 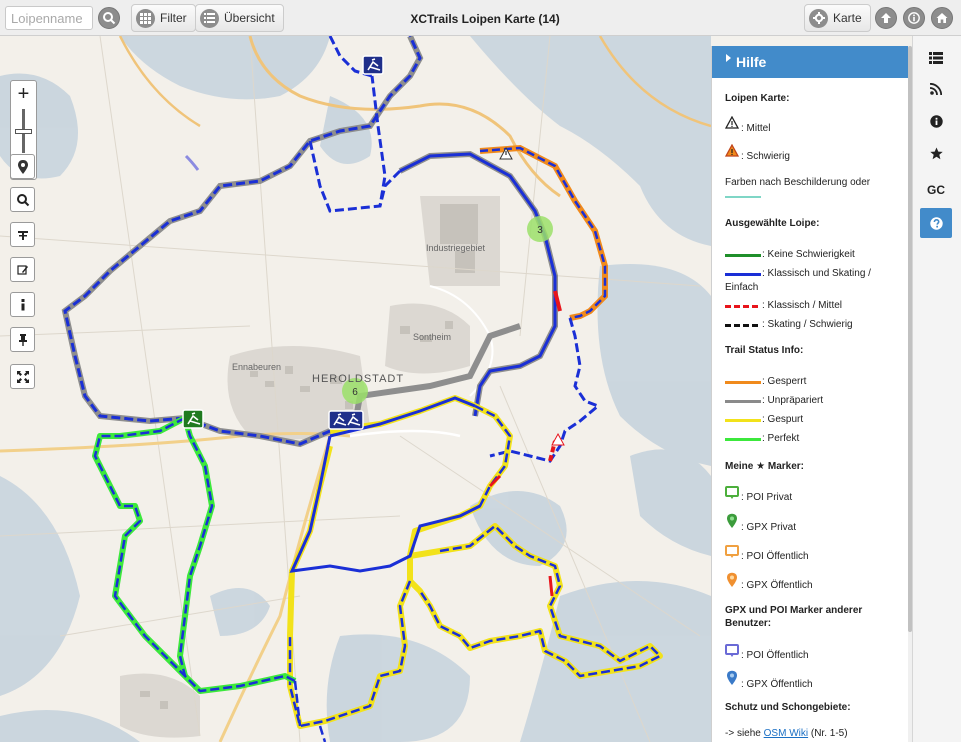 What do you see at coordinates (456, 248) in the screenshot?
I see `industry-label: Industriegebiet` at bounding box center [456, 248].